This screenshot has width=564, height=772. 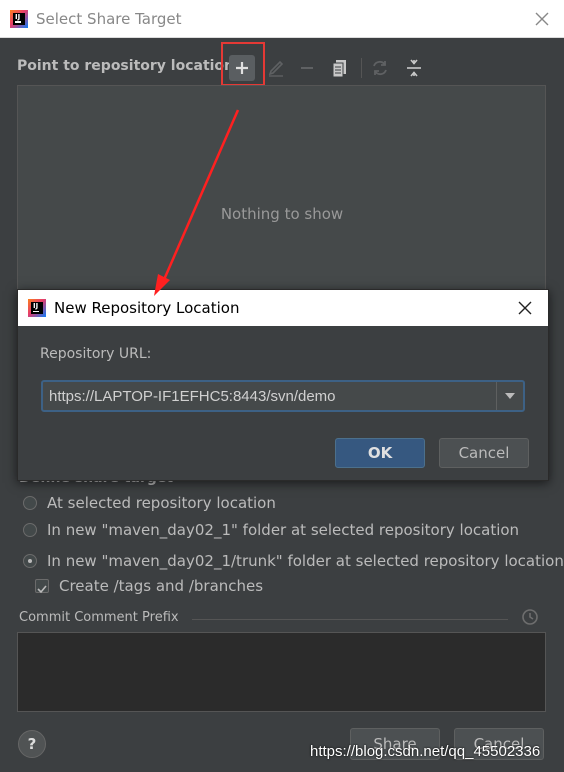 I want to click on refresh-icon, so click(x=380, y=68).